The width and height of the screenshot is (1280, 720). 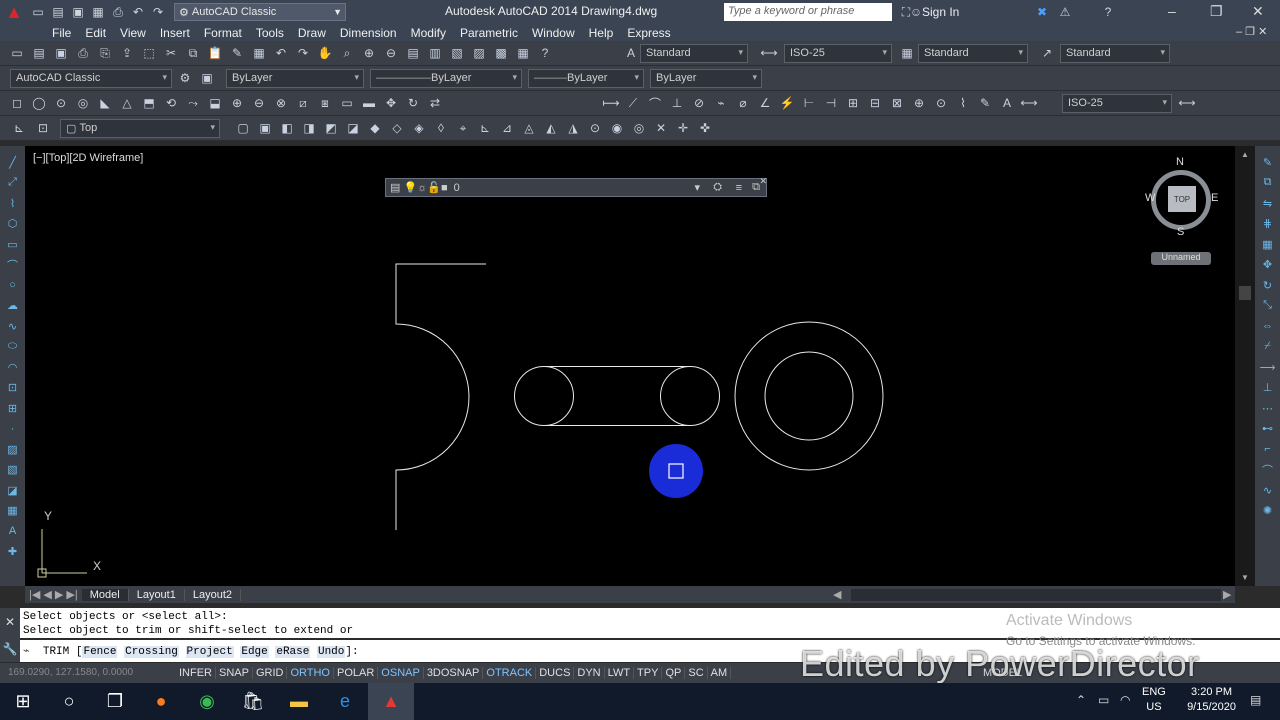 I want to click on ucs-icon: ⊾, so click(x=19, y=128).